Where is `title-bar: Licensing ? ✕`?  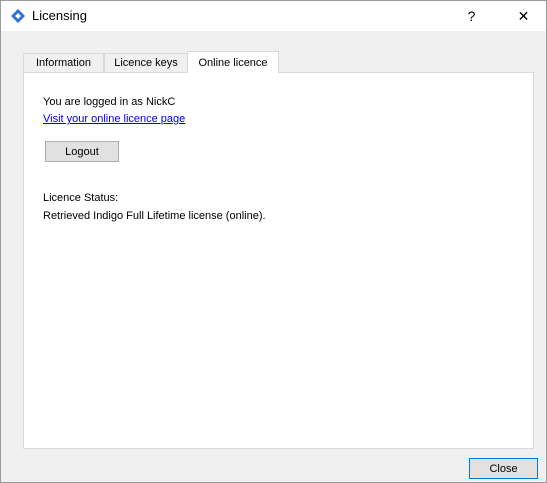 title-bar: Licensing ? ✕ is located at coordinates (273, 16).